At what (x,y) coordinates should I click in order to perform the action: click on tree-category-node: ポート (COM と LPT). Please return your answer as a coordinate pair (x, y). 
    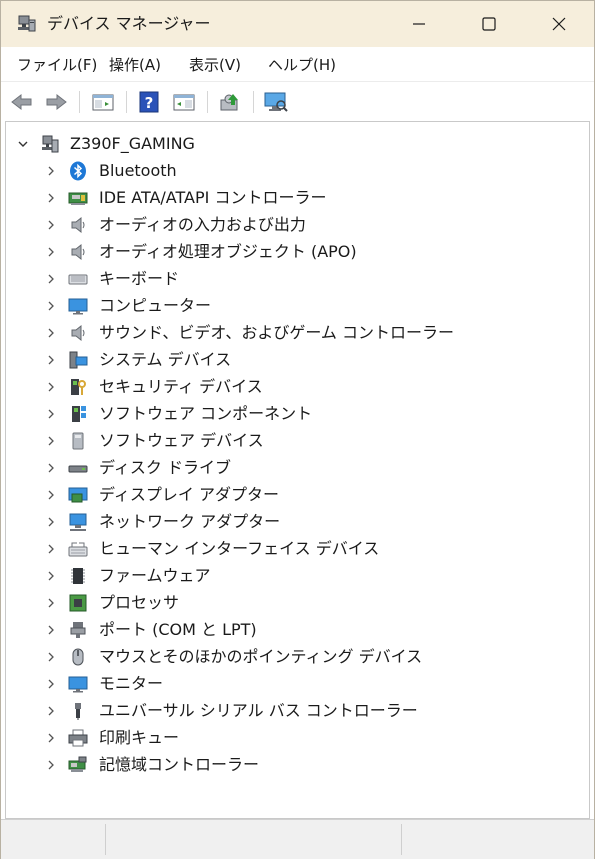
    Looking at the image, I should click on (293, 630).